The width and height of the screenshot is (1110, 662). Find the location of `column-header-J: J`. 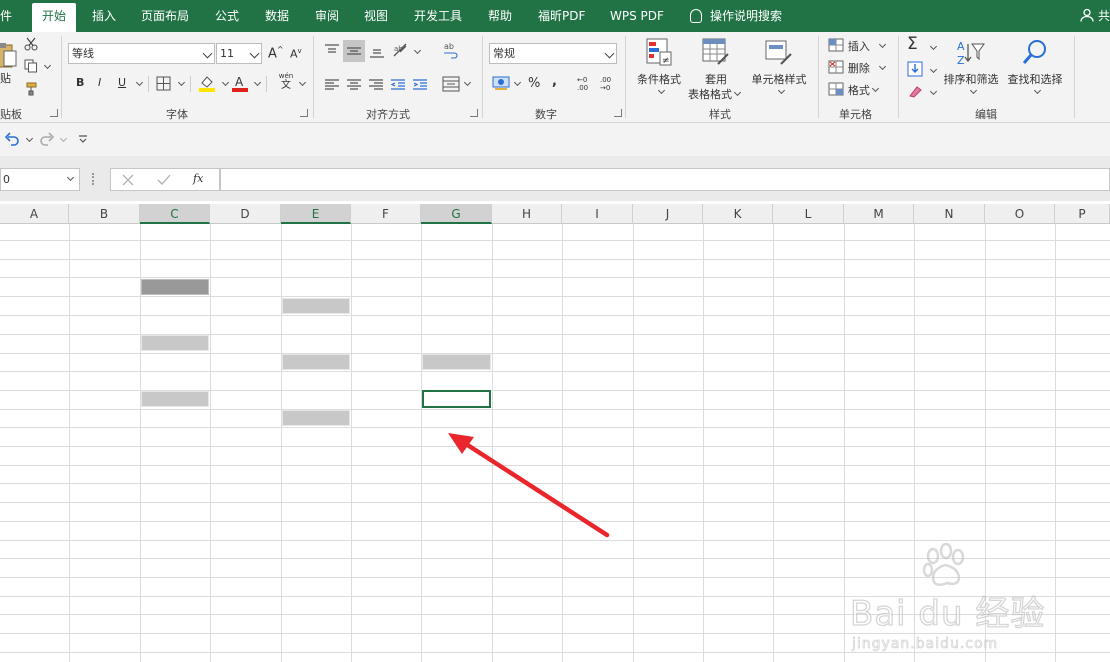

column-header-J: J is located at coordinates (668, 214).